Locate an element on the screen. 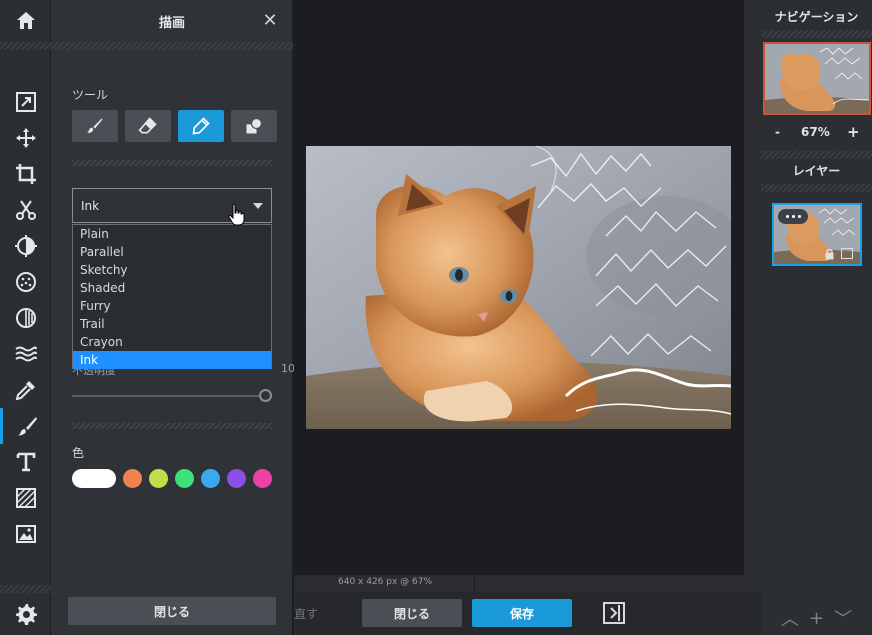 This screenshot has width=872, height=635. add-layer-icon: + is located at coordinates (816, 618).